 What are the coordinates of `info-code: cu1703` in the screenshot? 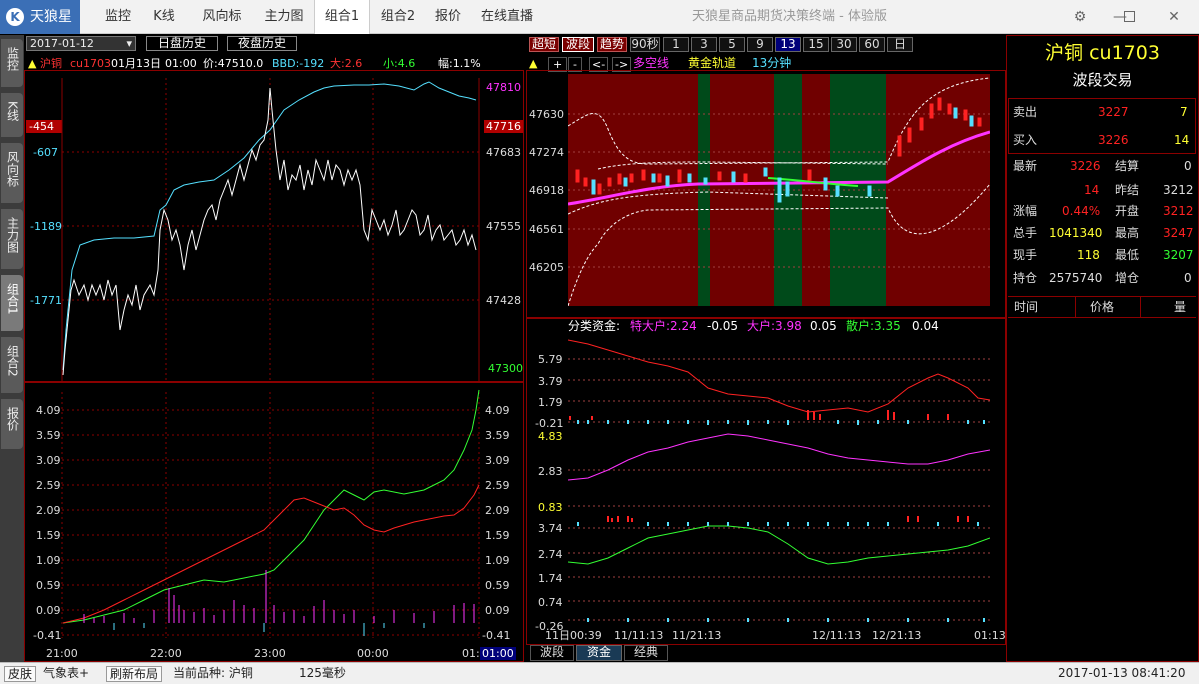 It's located at (91, 63).